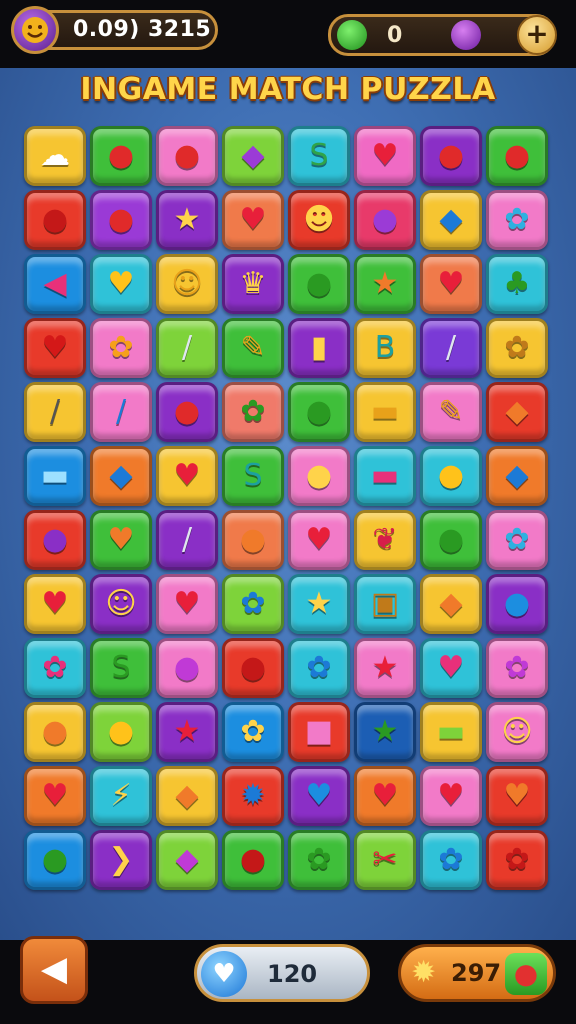 The image size is (576, 1024). I want to click on game-tile: ■, so click(319, 732).